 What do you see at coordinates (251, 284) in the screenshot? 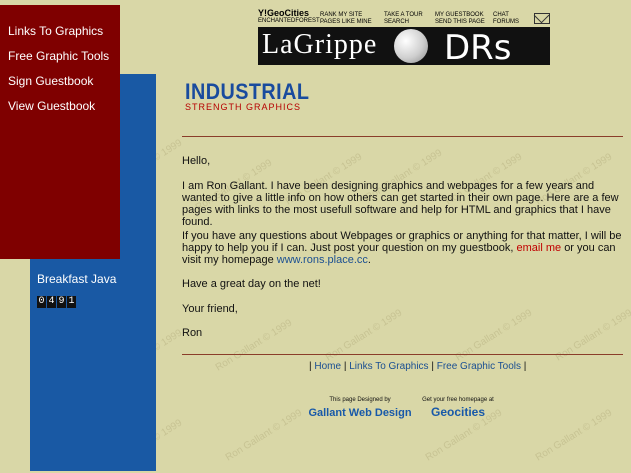
I see `day-message: Have a great day on the net!` at bounding box center [251, 284].